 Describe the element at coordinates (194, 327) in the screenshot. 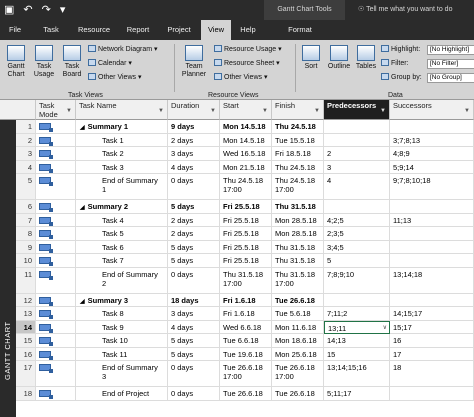

I see `duration-cell: 4 days` at that location.